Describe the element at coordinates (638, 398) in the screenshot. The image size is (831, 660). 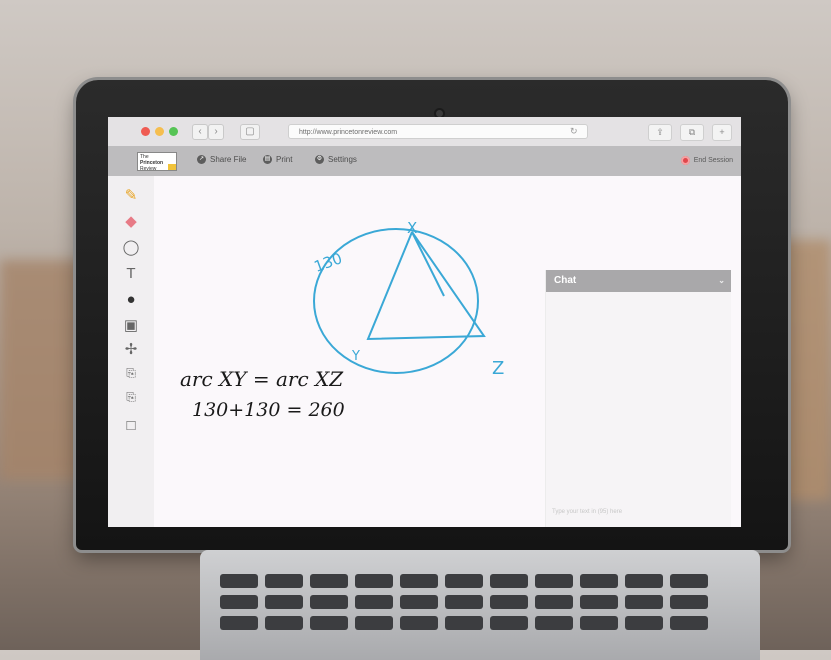
I see `chat-panel: Chat ⌄ Type your text in (95) here` at that location.